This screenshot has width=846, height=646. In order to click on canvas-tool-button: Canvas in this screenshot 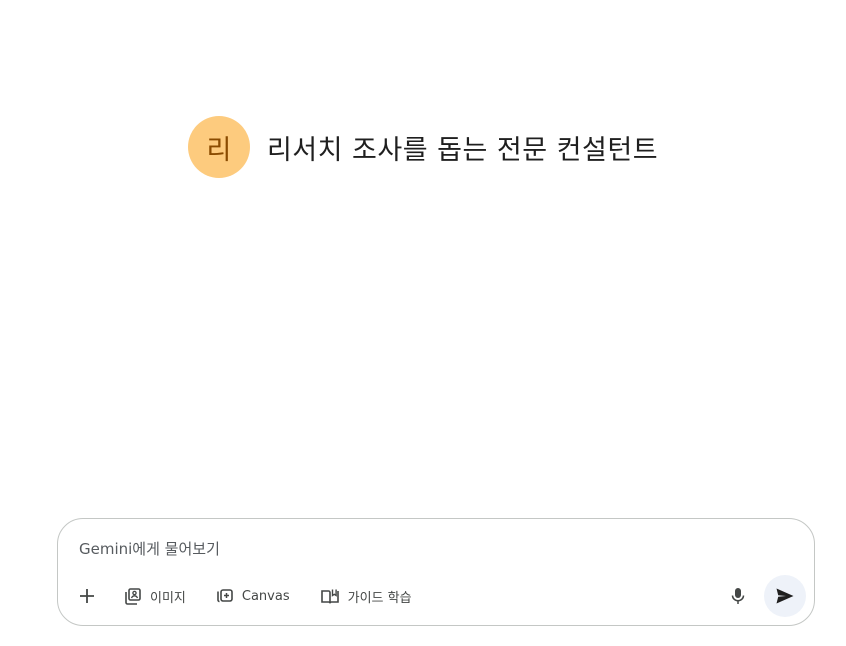, I will do `click(253, 596)`.